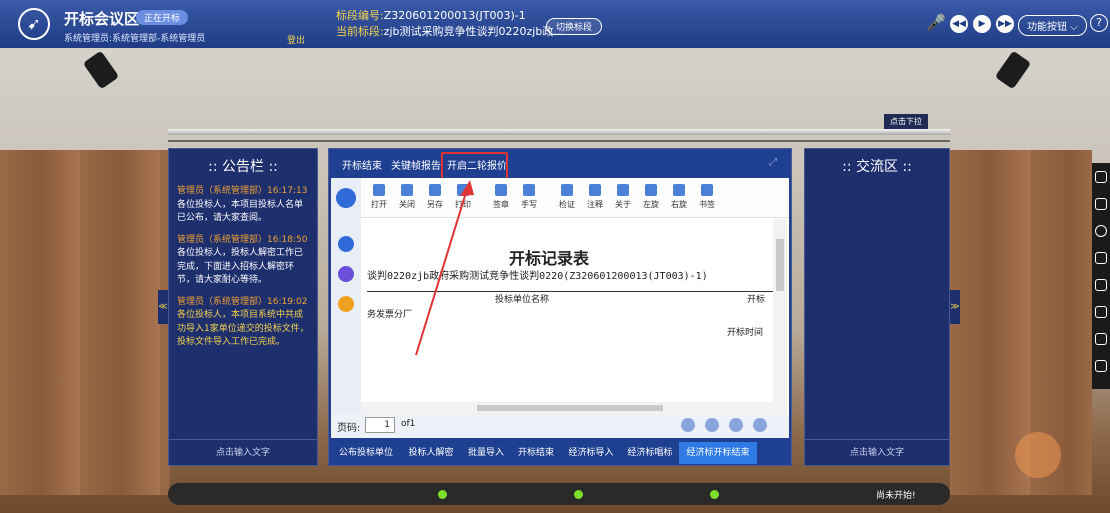 The height and width of the screenshot is (513, 1110). I want to click on table-cell: 开标时间, so click(745, 333).